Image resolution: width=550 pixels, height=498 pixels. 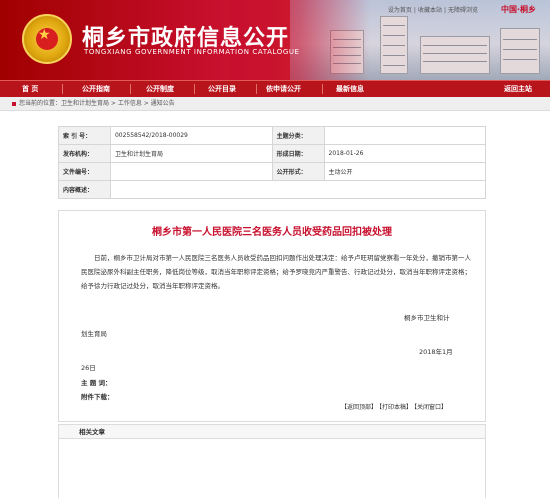 I want to click on nav-system: 公开制度, so click(x=160, y=89).